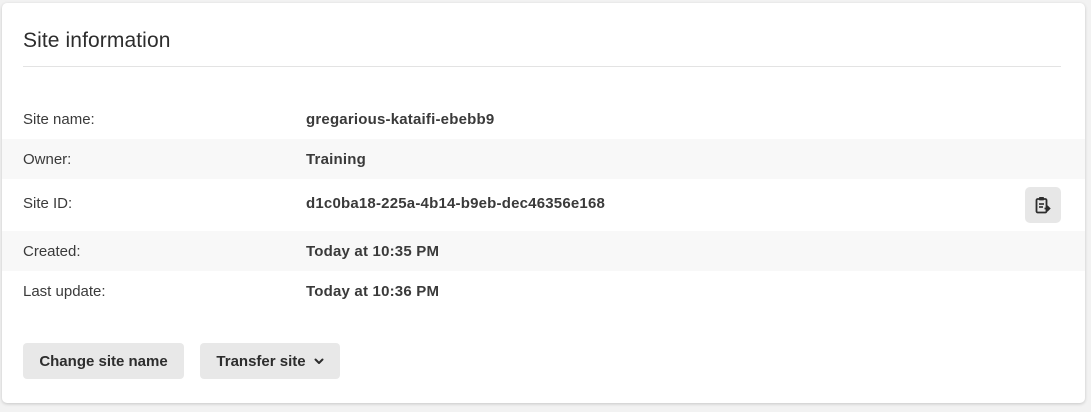 This screenshot has height=412, width=1091. I want to click on copy-clipboard-icon, so click(1043, 205).